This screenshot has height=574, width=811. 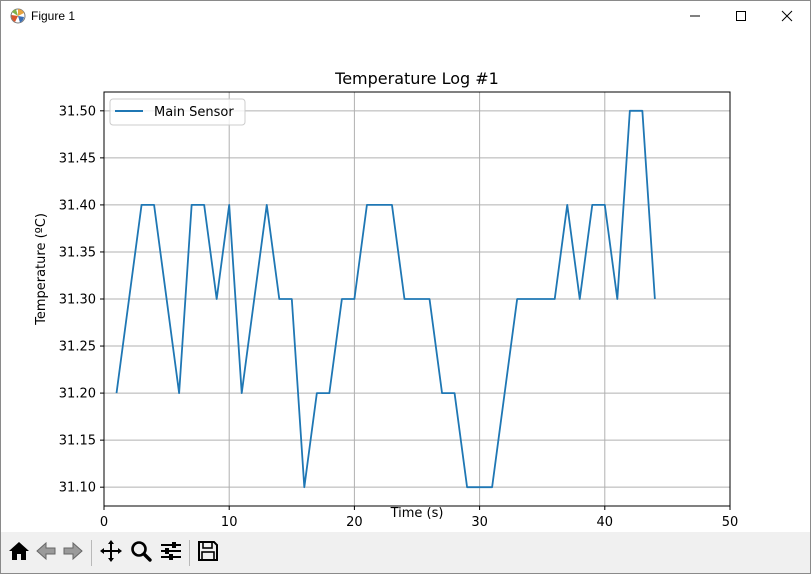 I want to click on configure-subplots-icon, so click(x=171, y=553).